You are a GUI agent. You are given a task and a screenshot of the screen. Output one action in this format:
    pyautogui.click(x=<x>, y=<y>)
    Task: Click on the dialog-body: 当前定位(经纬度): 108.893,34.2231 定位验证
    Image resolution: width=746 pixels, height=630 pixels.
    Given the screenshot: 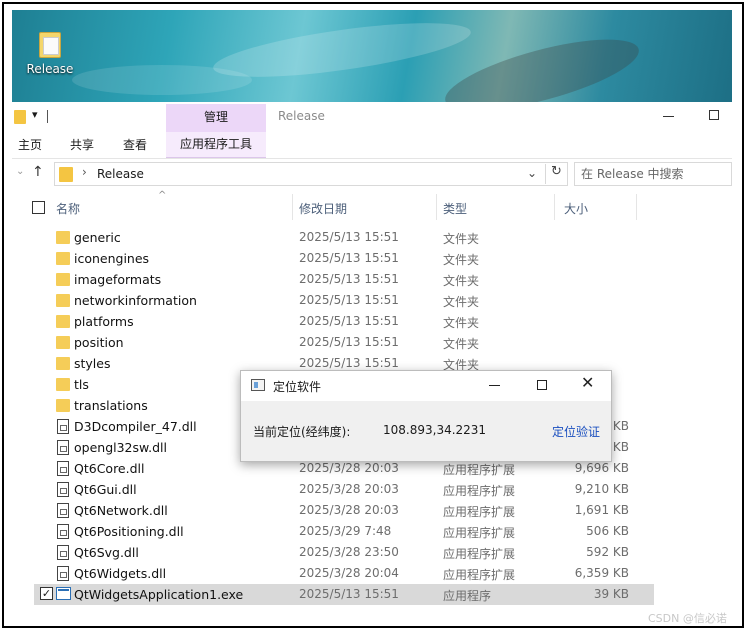 What is the action you would take?
    pyautogui.click(x=426, y=431)
    